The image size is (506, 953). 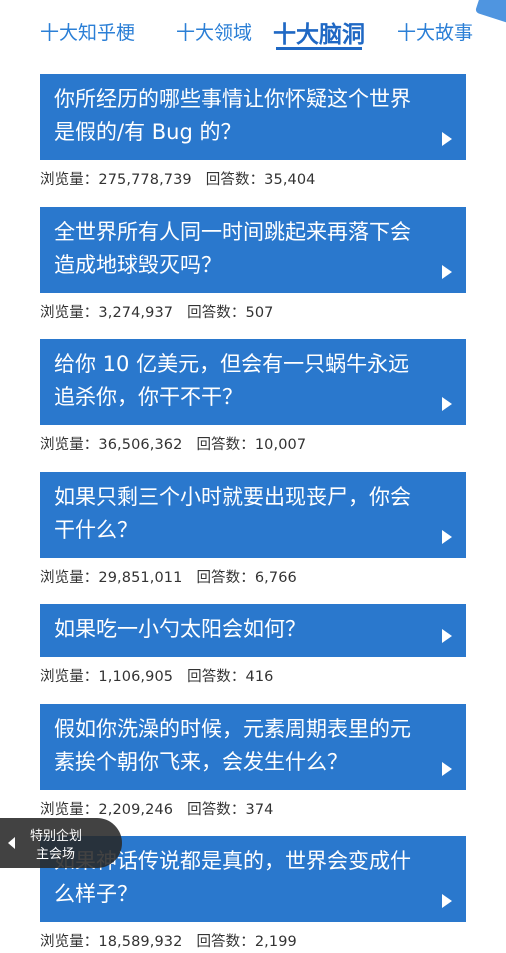 I want to click on views-count: 18,589,932, so click(x=140, y=942).